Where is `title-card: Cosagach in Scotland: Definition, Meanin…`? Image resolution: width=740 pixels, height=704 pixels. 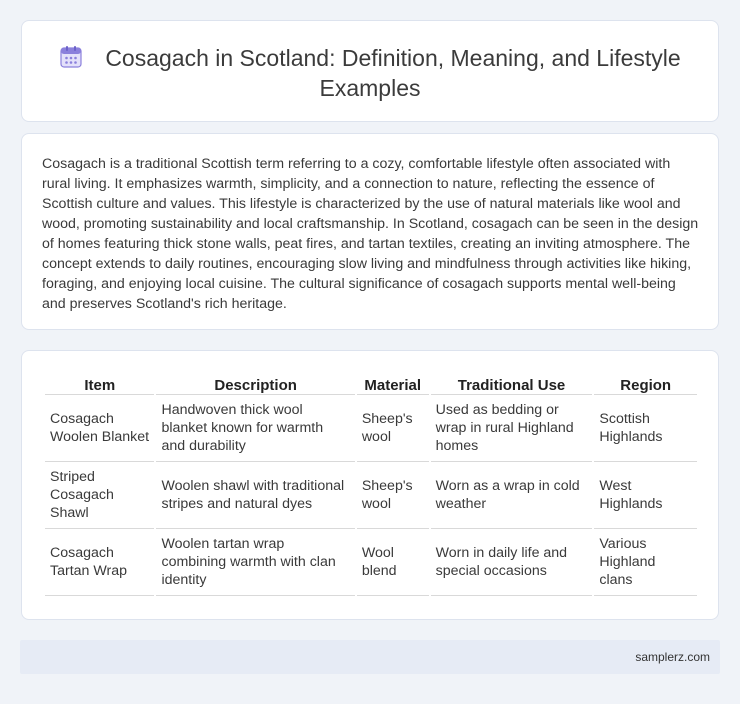 title-card: Cosagach in Scotland: Definition, Meanin… is located at coordinates (370, 71).